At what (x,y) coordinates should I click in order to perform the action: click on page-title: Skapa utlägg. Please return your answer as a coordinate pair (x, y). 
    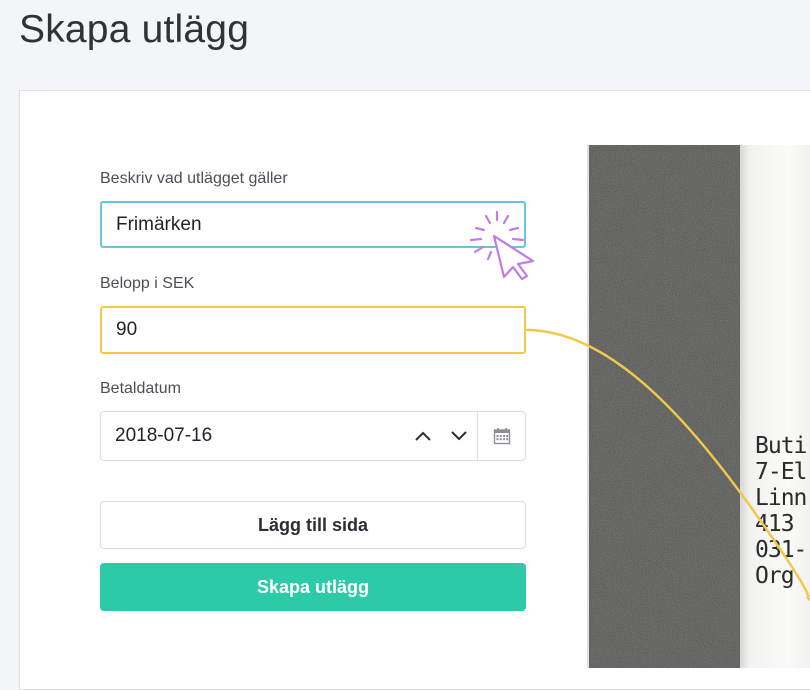
    Looking at the image, I should click on (134, 29).